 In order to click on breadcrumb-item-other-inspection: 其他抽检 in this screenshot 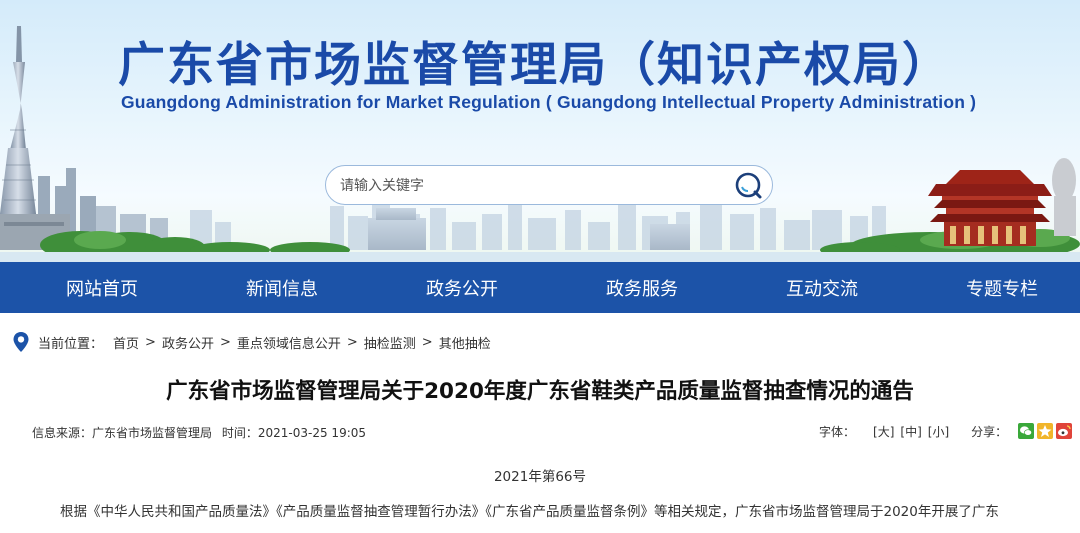, I will do `click(465, 342)`.